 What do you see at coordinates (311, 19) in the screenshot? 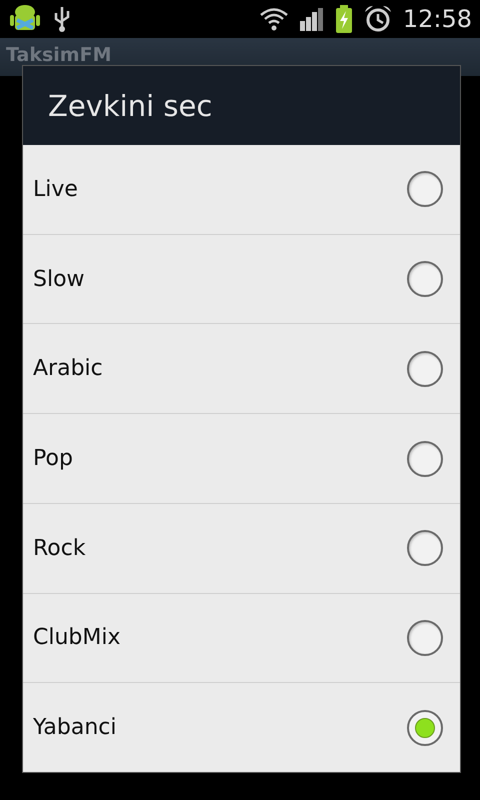
I see `signal-icon` at bounding box center [311, 19].